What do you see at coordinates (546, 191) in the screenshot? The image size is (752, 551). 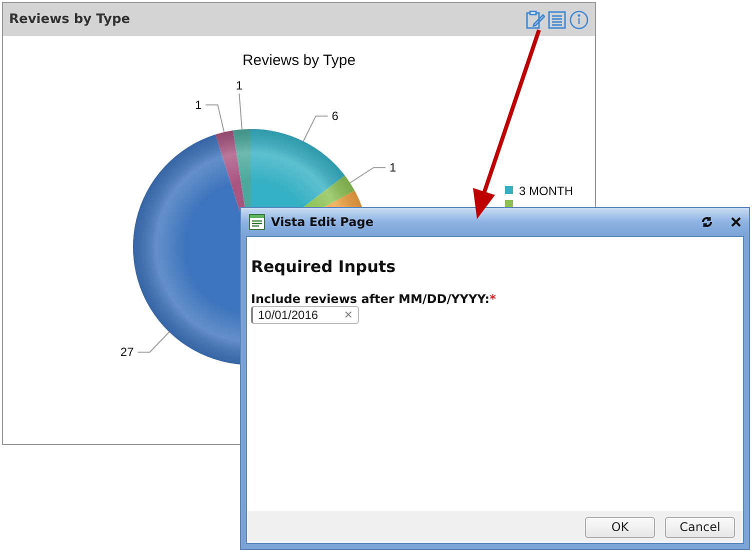 I see `legend-label: 3 MONTH` at bounding box center [546, 191].